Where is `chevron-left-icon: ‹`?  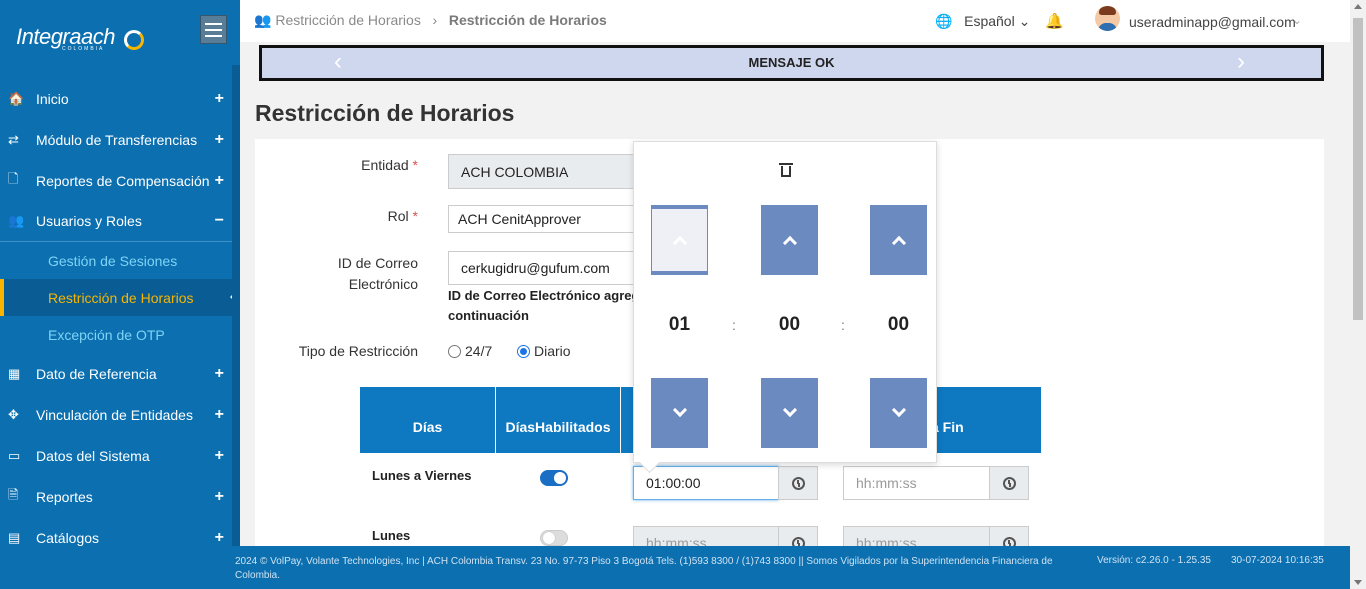 chevron-left-icon: ‹ is located at coordinates (338, 62).